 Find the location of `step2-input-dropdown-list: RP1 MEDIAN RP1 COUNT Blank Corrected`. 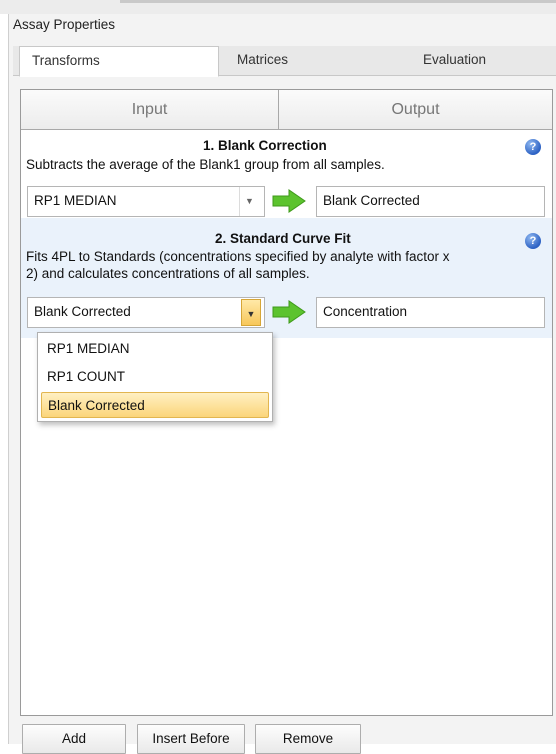

step2-input-dropdown-list: RP1 MEDIAN RP1 COUNT Blank Corrected is located at coordinates (155, 377).